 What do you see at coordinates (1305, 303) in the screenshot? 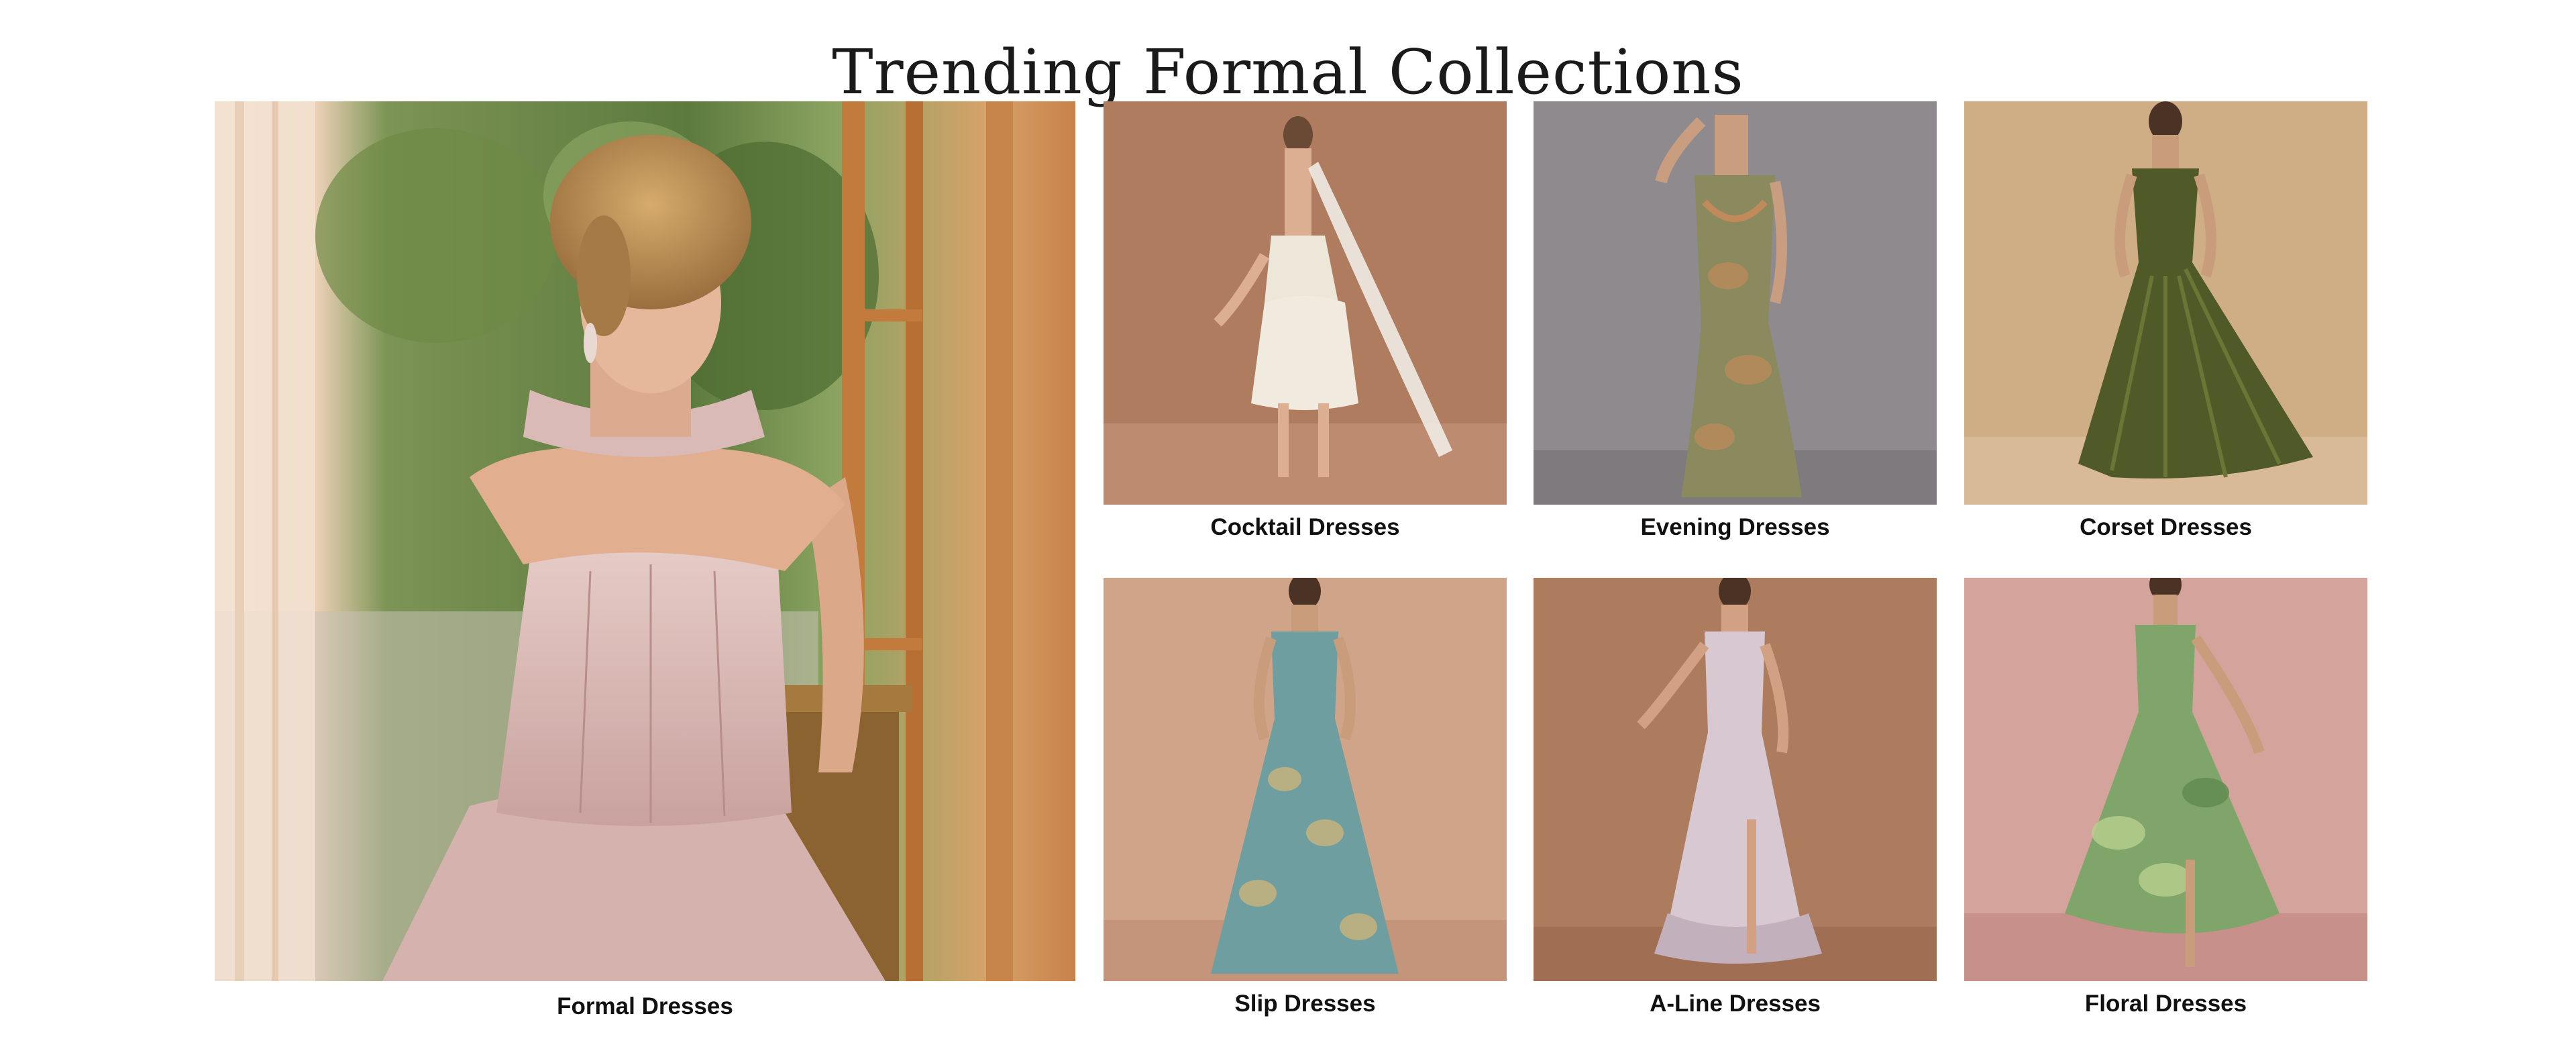
I see `cocktail-dresses-image` at bounding box center [1305, 303].